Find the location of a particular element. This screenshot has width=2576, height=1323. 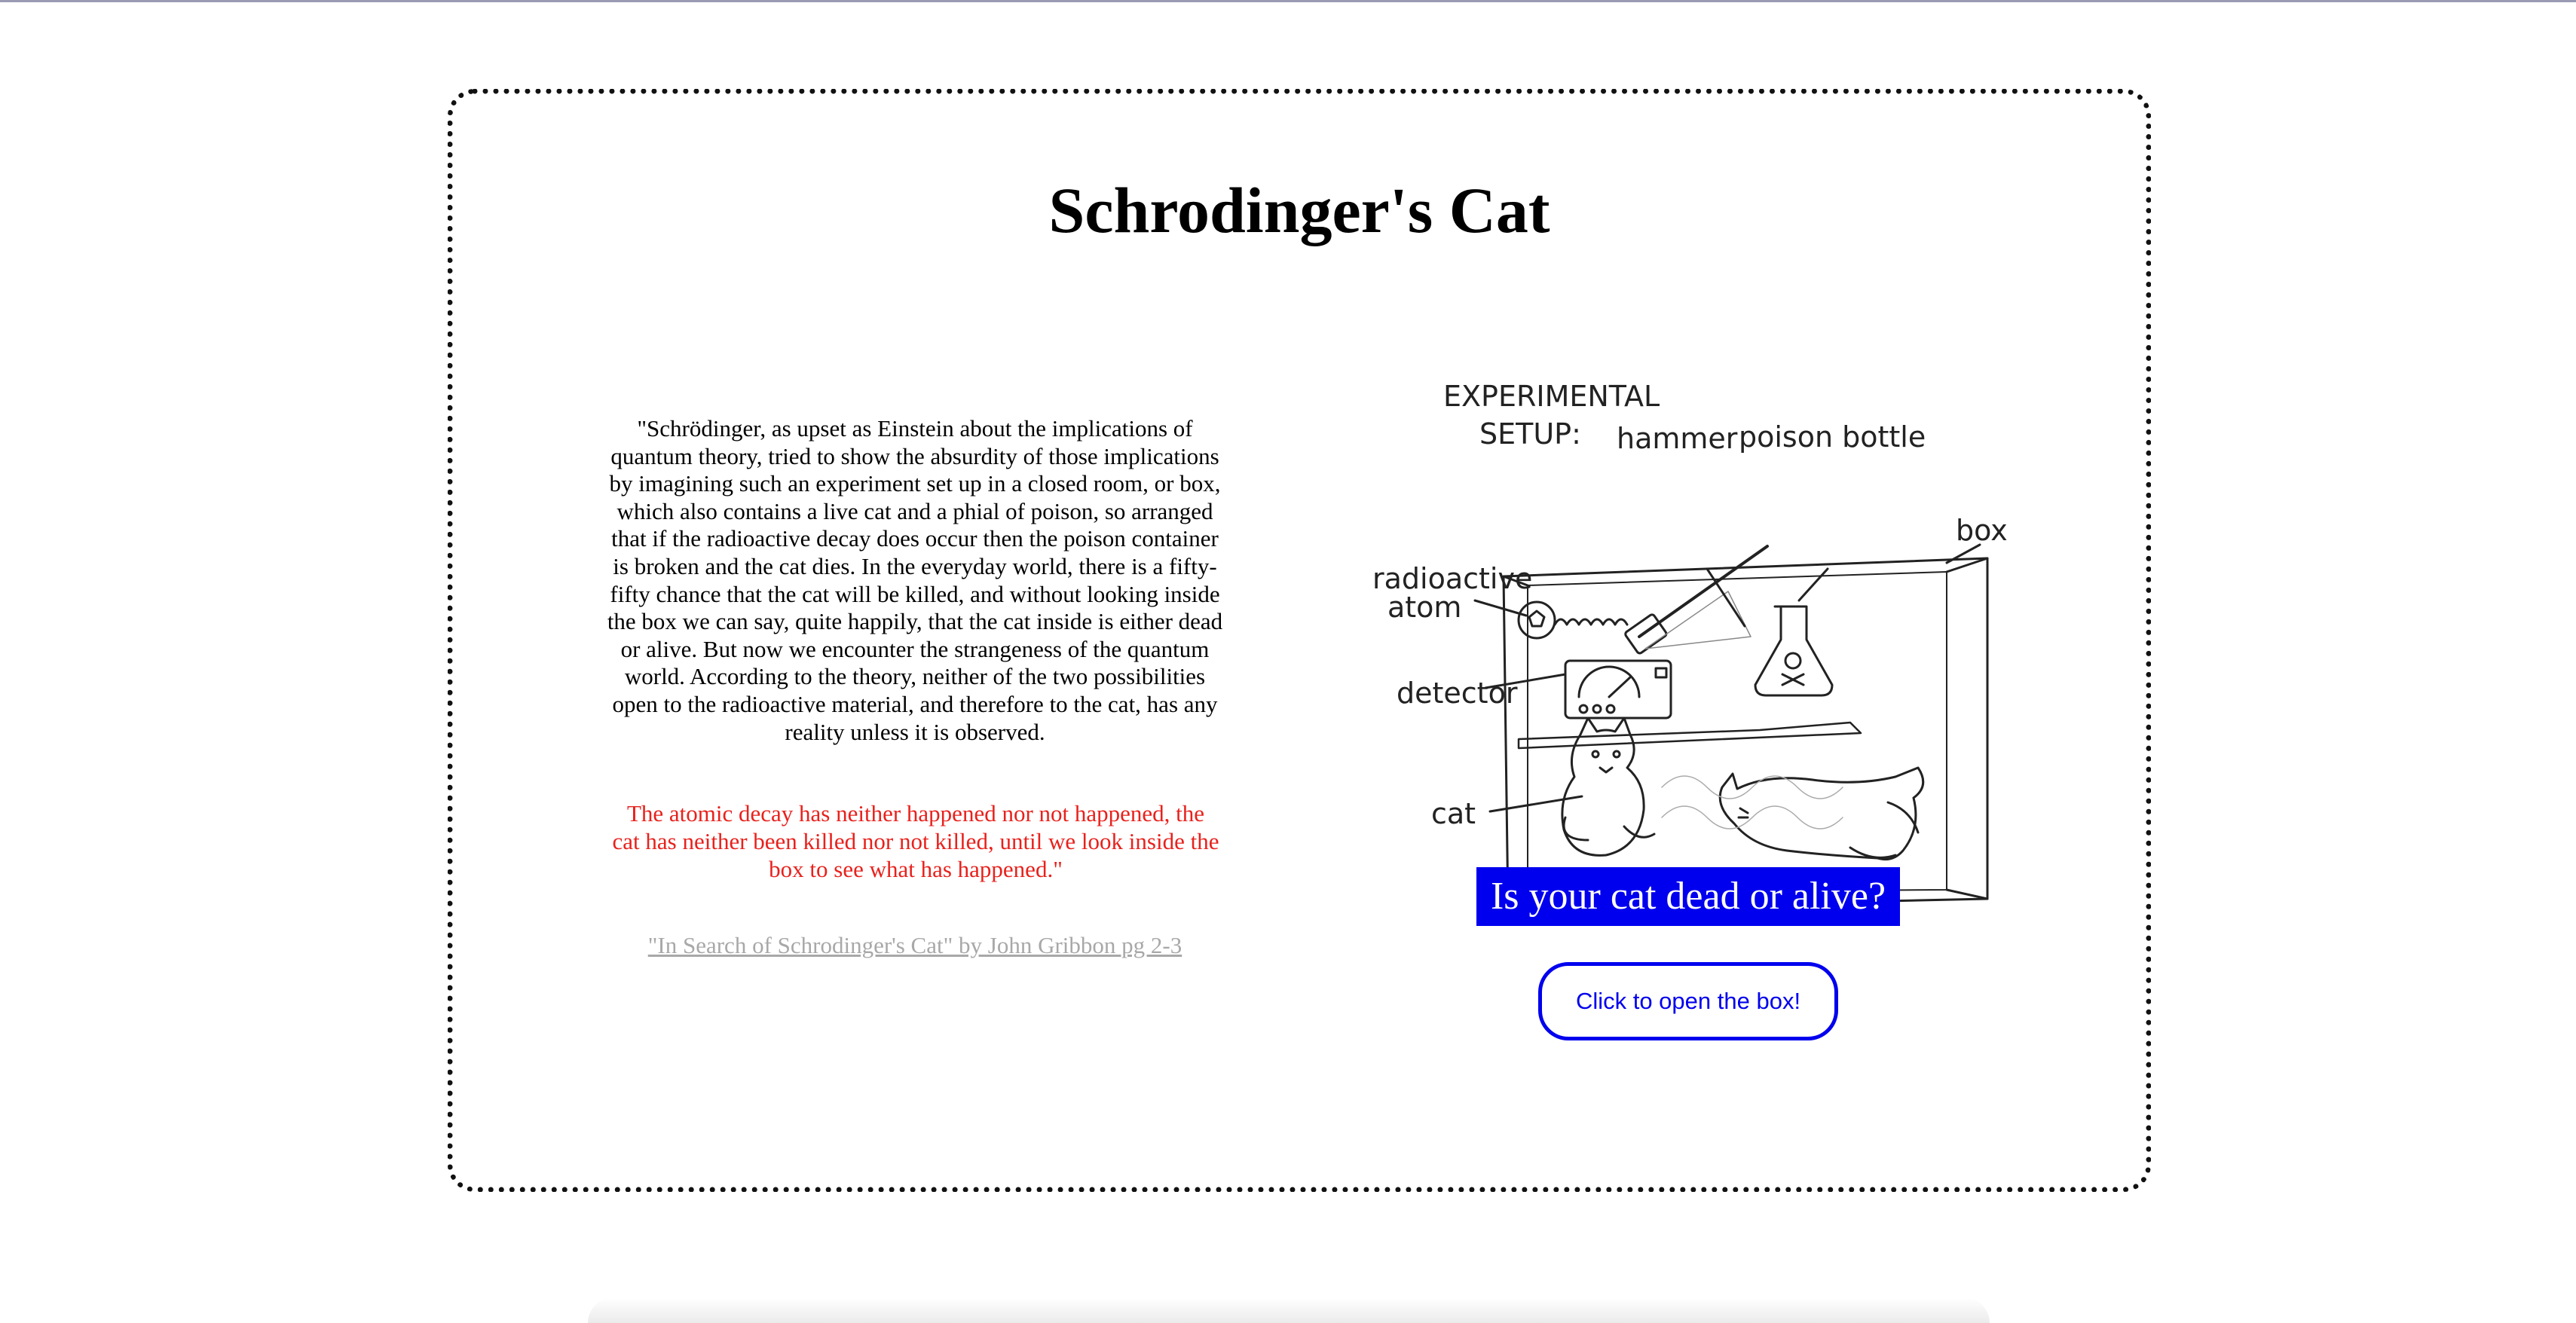

live-cat is located at coordinates (1603, 786).